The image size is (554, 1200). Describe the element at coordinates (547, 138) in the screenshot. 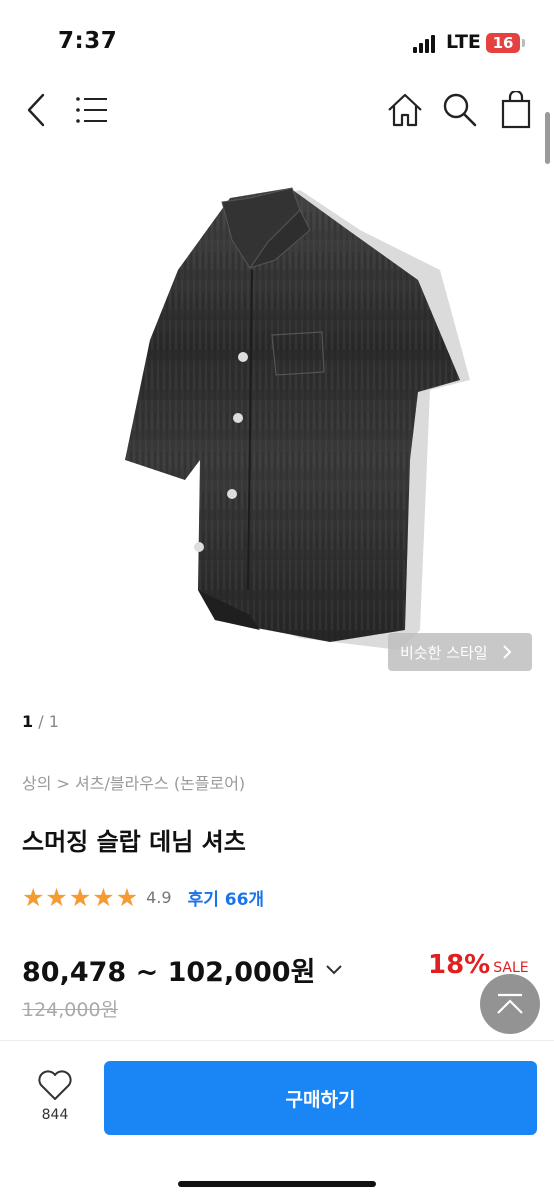

I see `scroll-indicator` at that location.